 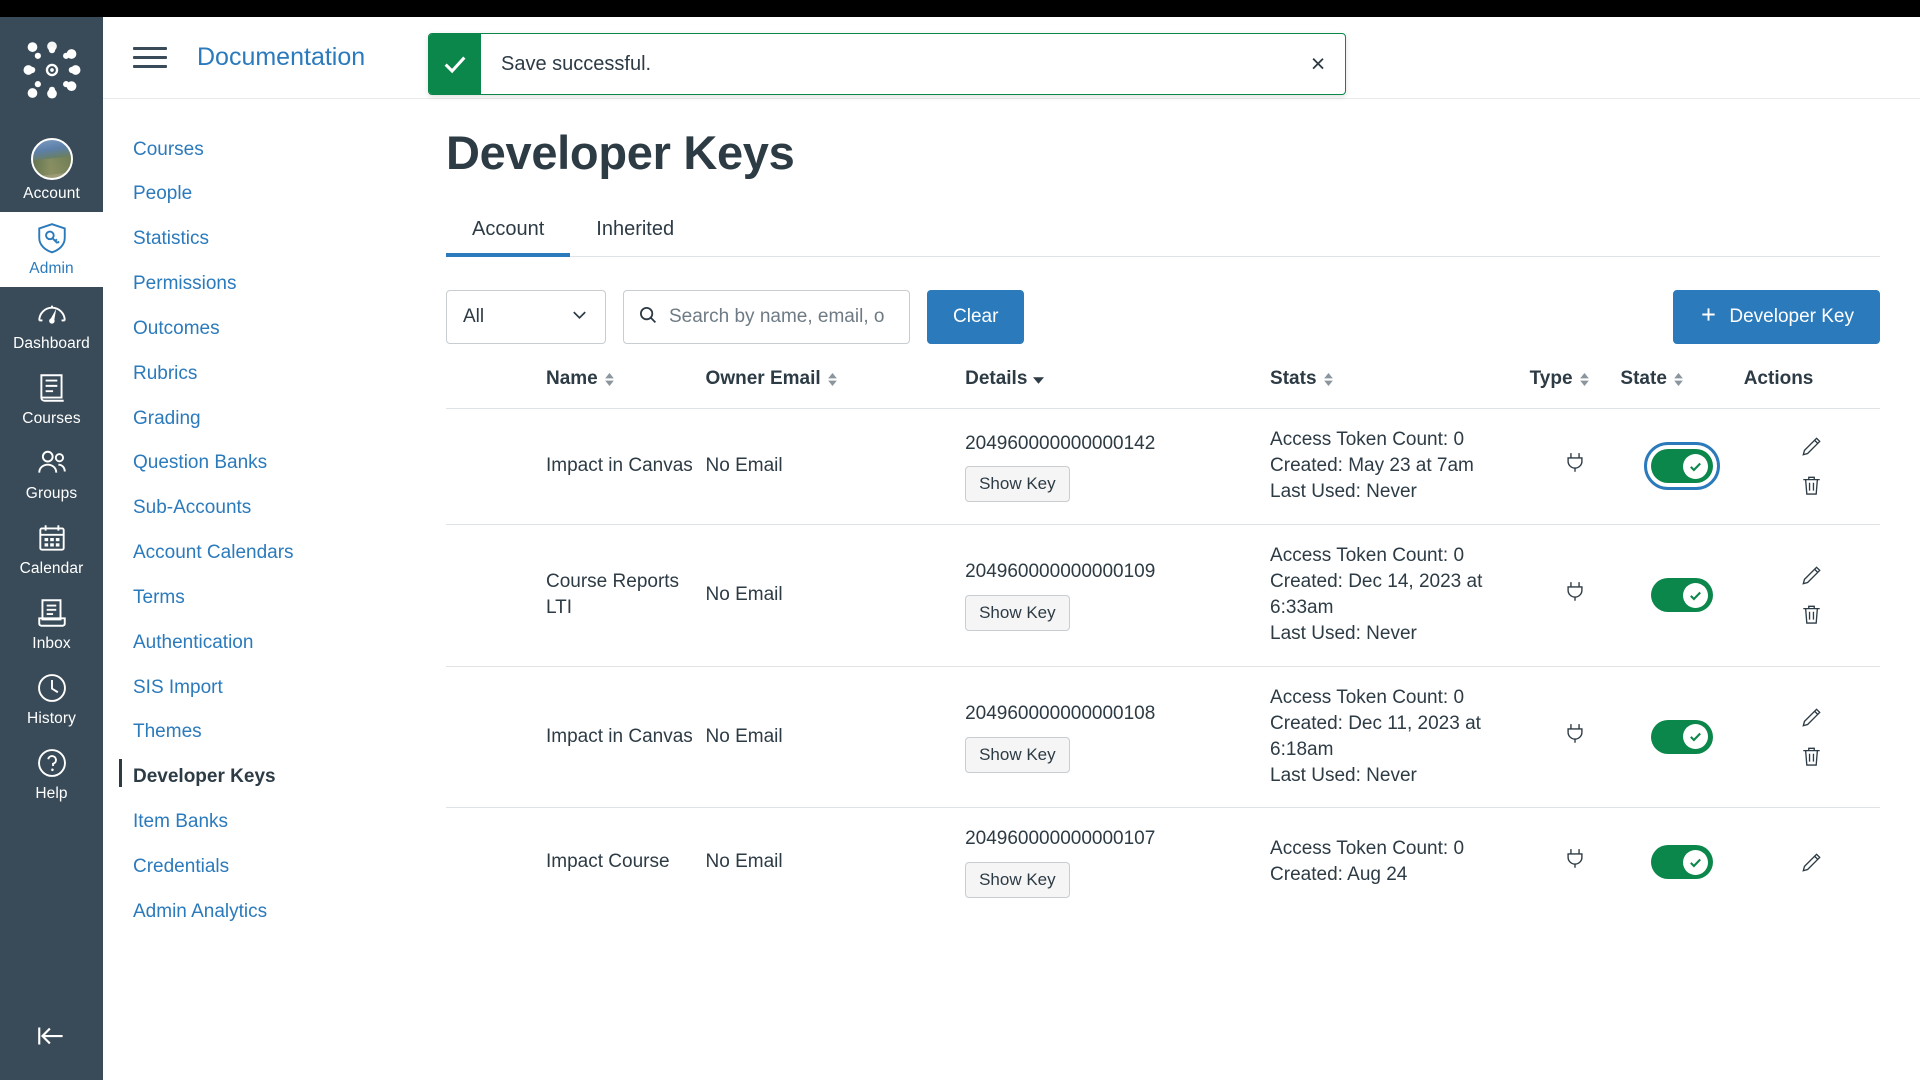 What do you see at coordinates (51, 1038) in the screenshot?
I see `collapse-nav-button` at bounding box center [51, 1038].